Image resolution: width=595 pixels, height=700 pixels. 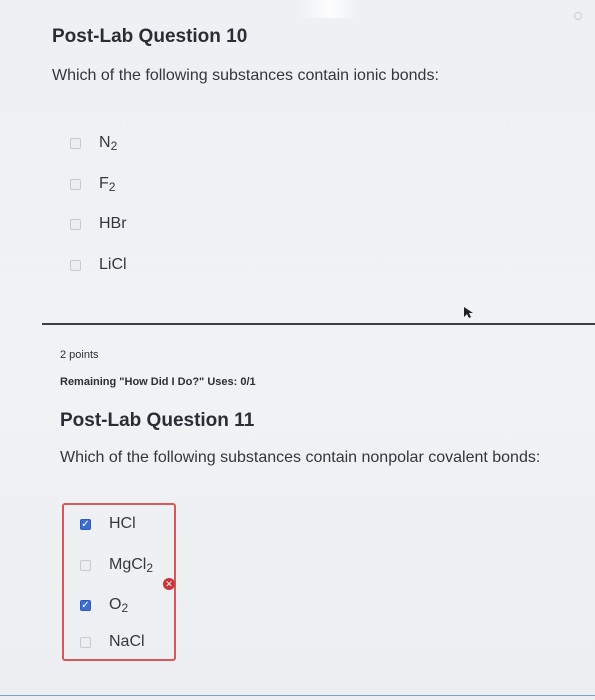 What do you see at coordinates (127, 641) in the screenshot?
I see `q11-option-label: NaCl` at bounding box center [127, 641].